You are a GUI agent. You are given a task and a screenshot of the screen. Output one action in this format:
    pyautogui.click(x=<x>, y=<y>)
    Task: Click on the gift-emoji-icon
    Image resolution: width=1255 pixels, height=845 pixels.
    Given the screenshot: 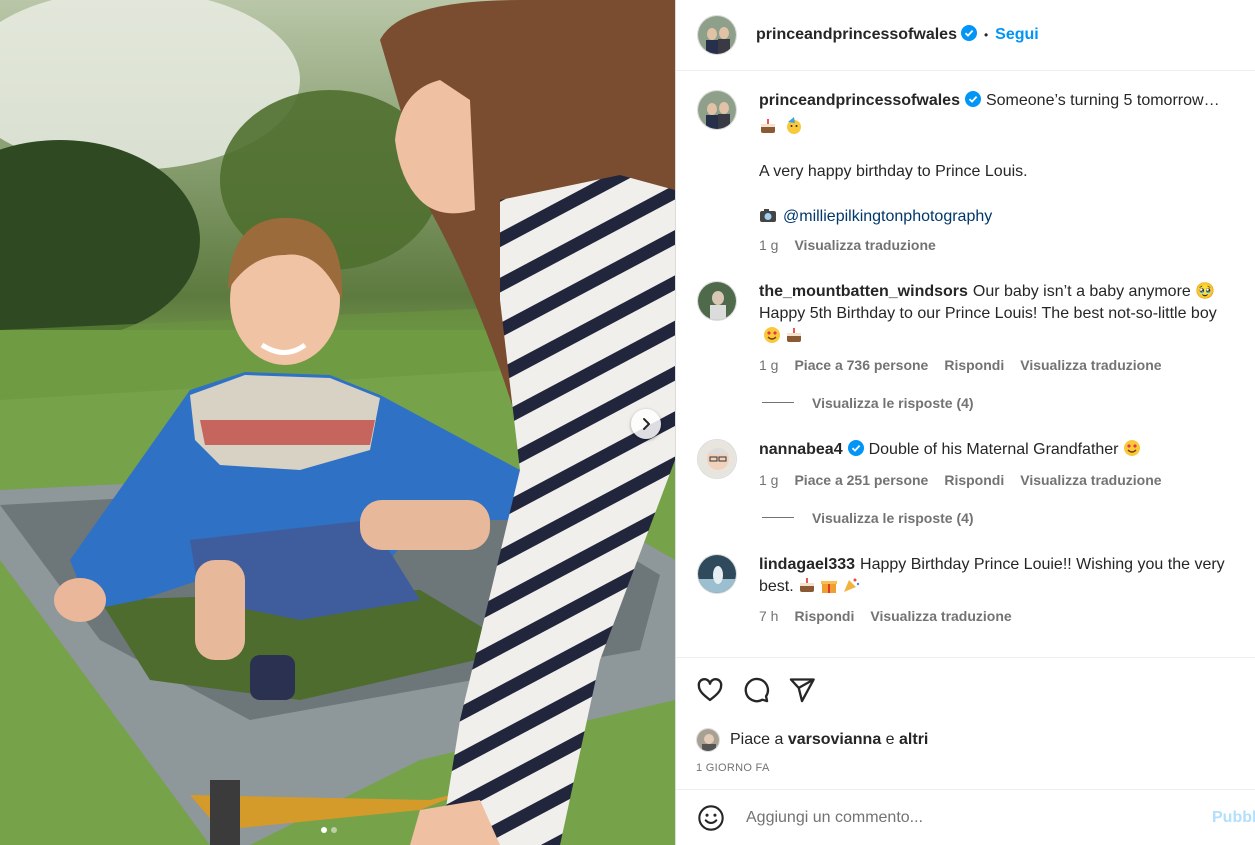 What is the action you would take?
    pyautogui.click(x=828, y=587)
    